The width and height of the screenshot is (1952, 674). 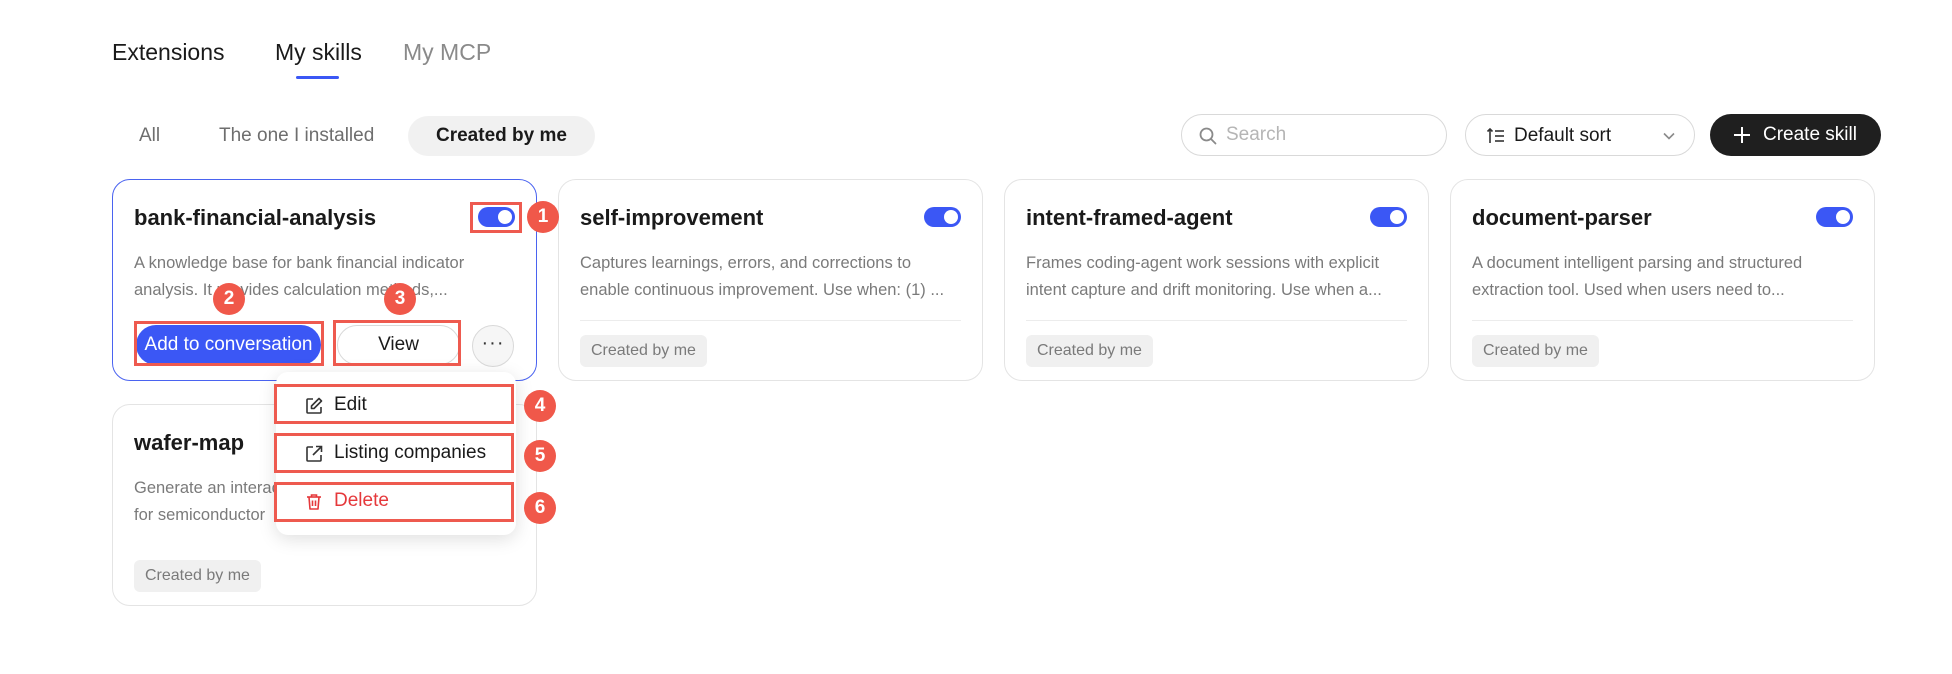 What do you see at coordinates (1563, 135) in the screenshot?
I see `sort-label: Default sort` at bounding box center [1563, 135].